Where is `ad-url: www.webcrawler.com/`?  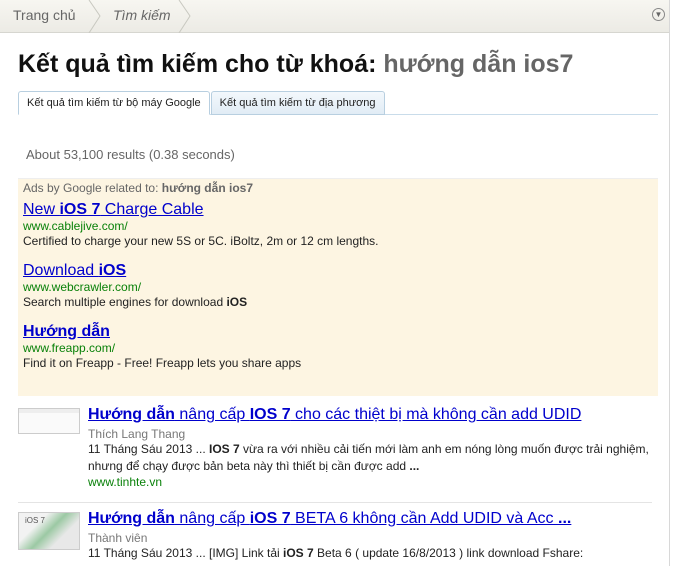 ad-url: www.webcrawler.com/ is located at coordinates (82, 287).